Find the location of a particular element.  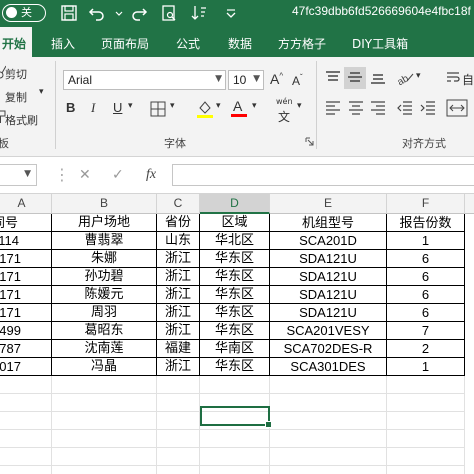

align-middle-button is located at coordinates (355, 78).